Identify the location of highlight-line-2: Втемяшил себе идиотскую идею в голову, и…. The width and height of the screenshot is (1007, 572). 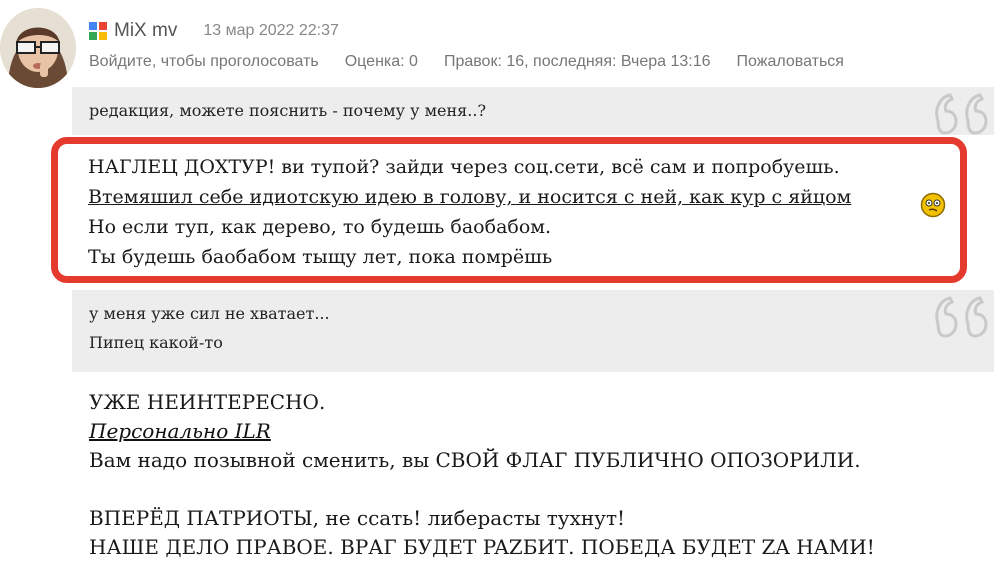
(470, 197).